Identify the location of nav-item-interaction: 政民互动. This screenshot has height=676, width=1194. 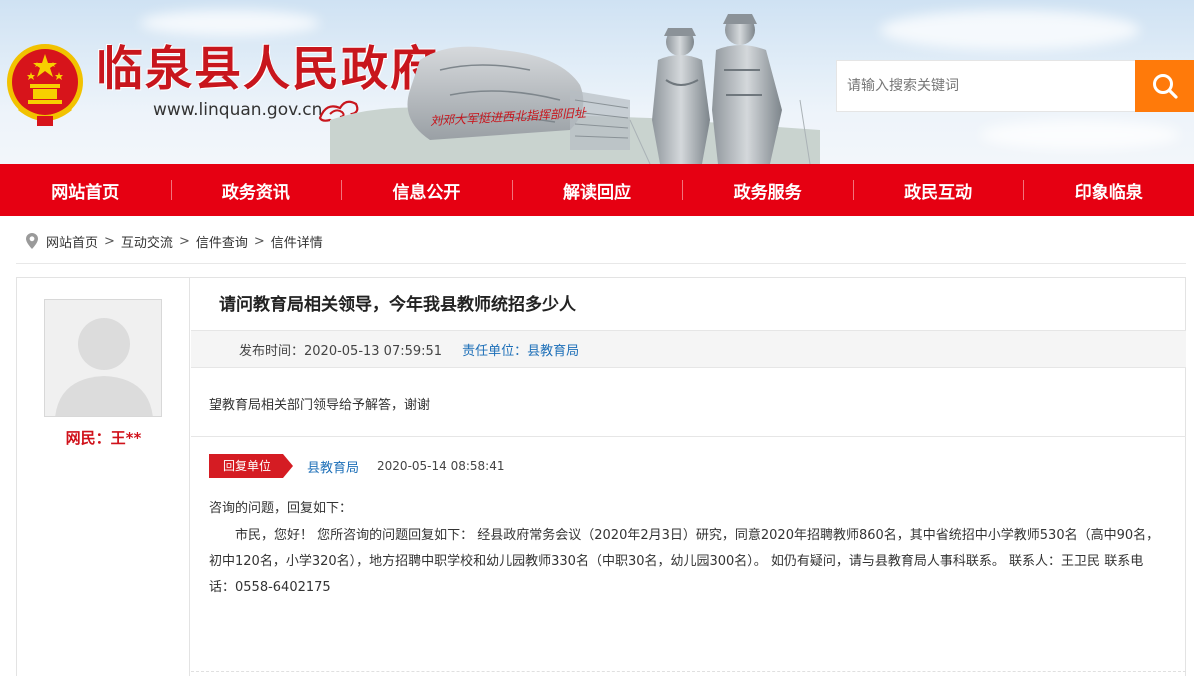
(938, 190).